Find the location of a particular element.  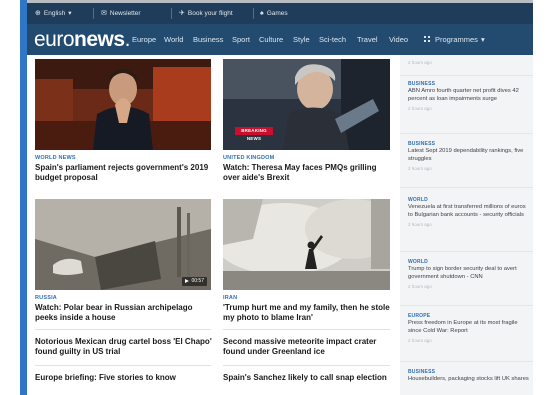

video-duration: 00:57 is located at coordinates (197, 281).